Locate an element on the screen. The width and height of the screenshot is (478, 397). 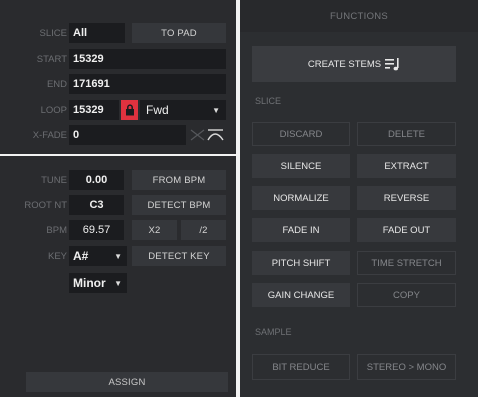
silence-button: SILENCE is located at coordinates (301, 166).